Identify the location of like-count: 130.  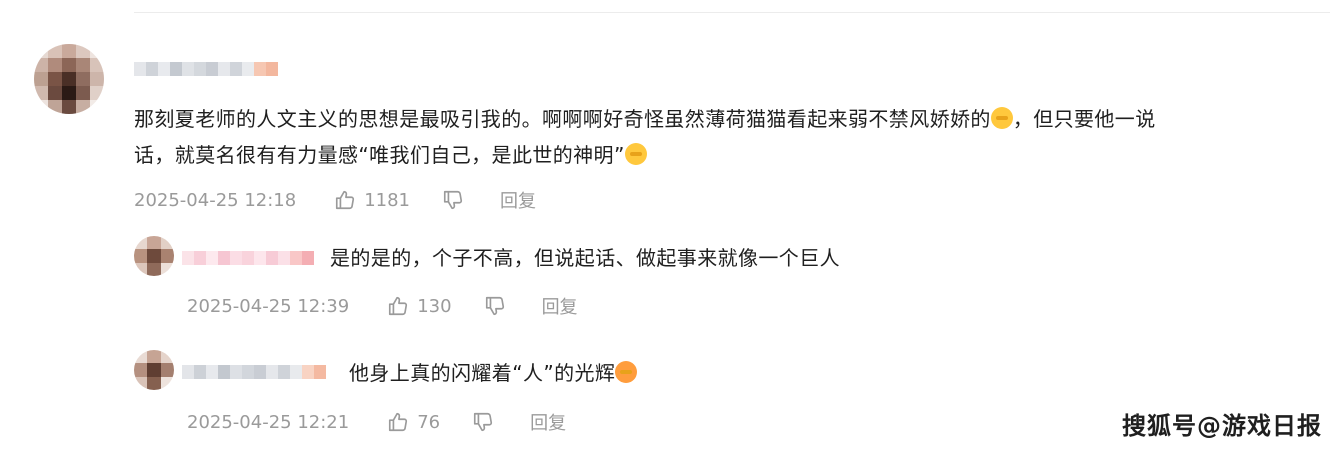
(434, 306).